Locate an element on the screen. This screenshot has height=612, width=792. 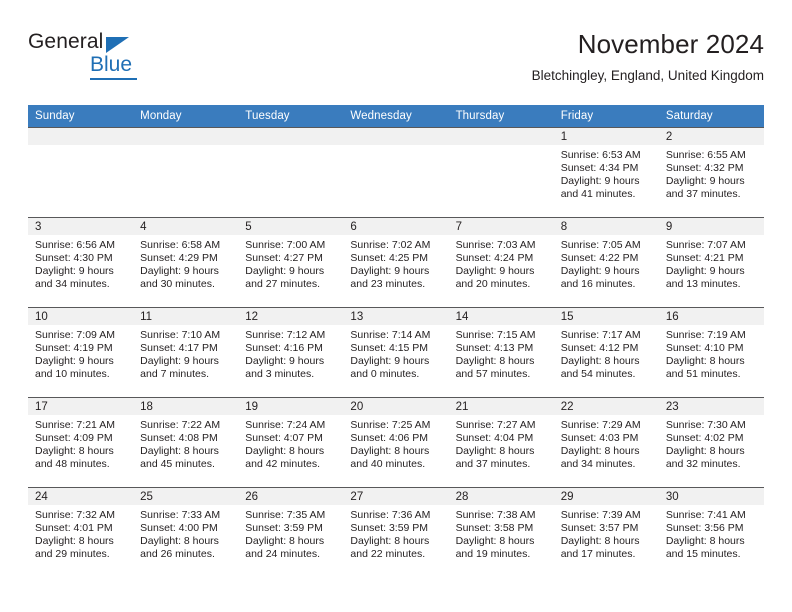
weekday-header-sunday: Sunday is located at coordinates (81, 116).